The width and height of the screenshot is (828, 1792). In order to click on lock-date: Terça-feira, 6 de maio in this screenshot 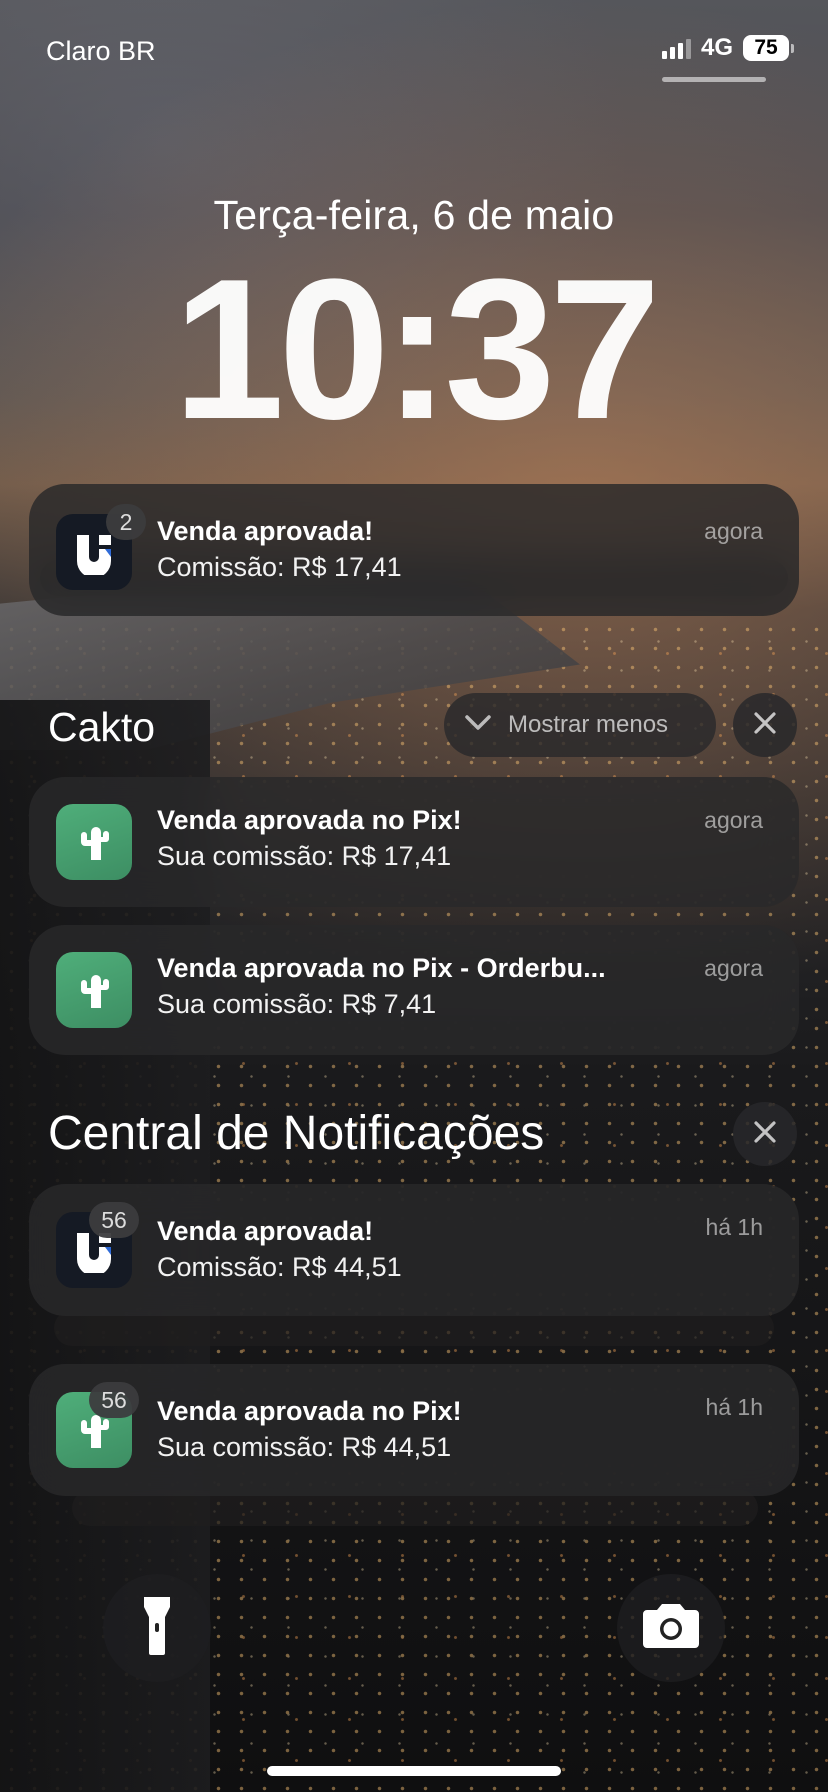, I will do `click(414, 215)`.